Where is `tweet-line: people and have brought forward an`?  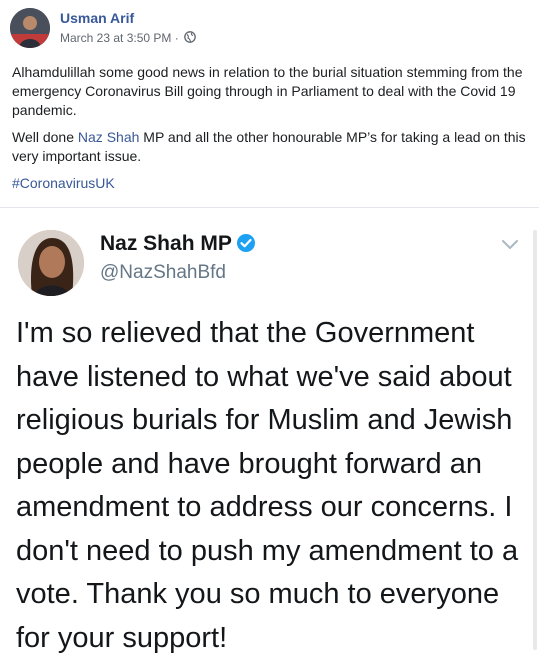
tweet-line: people and have brought forward an is located at coordinates (249, 463).